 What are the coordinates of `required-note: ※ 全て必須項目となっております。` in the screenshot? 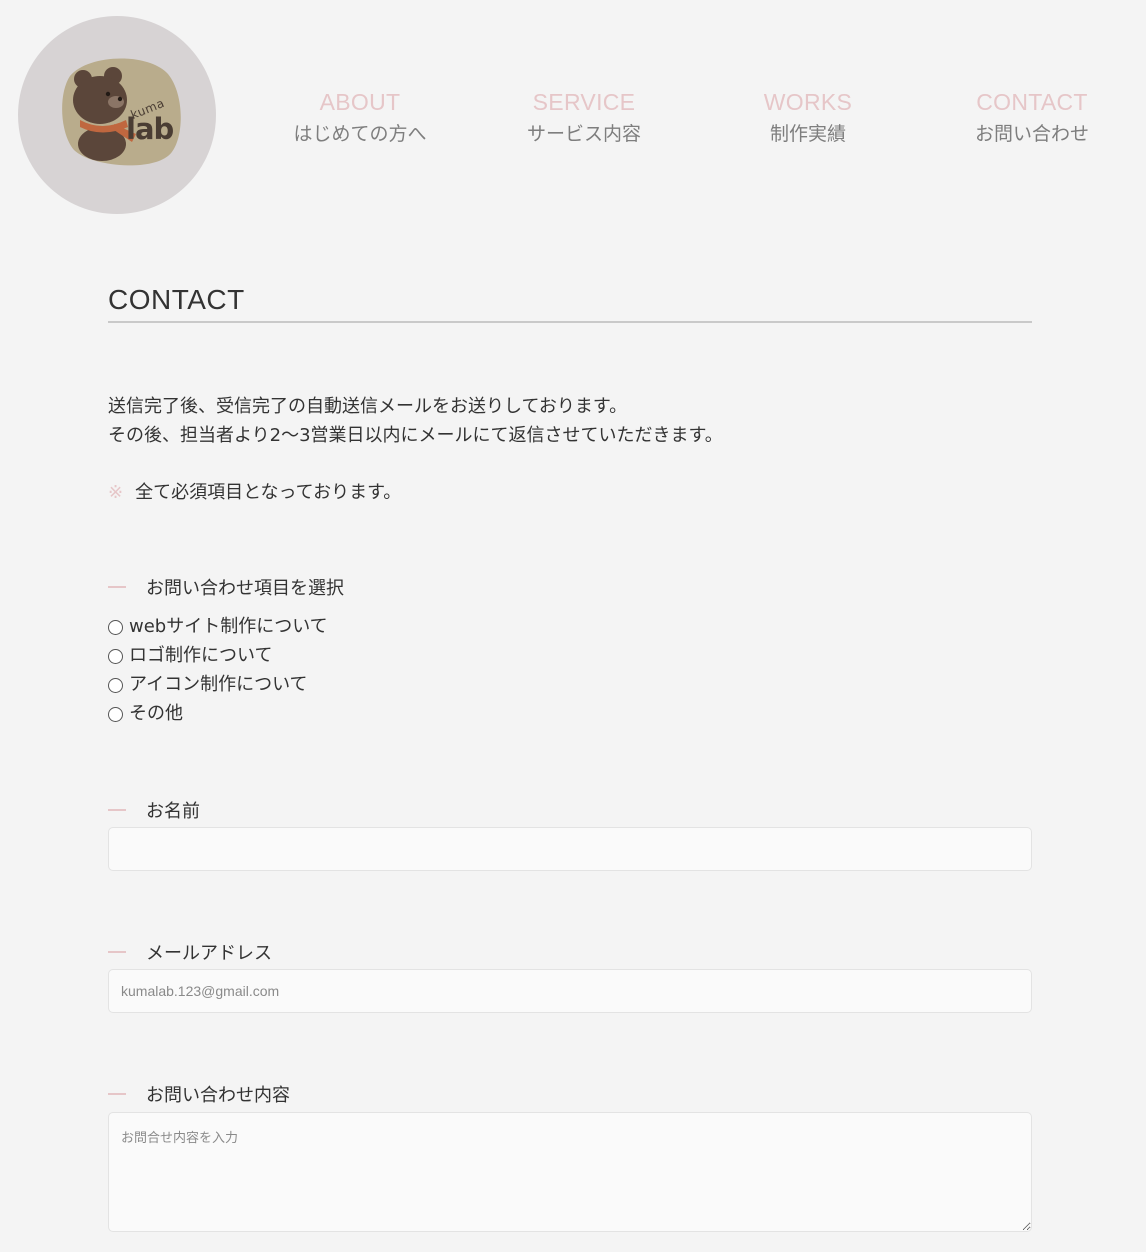 It's located at (254, 492).